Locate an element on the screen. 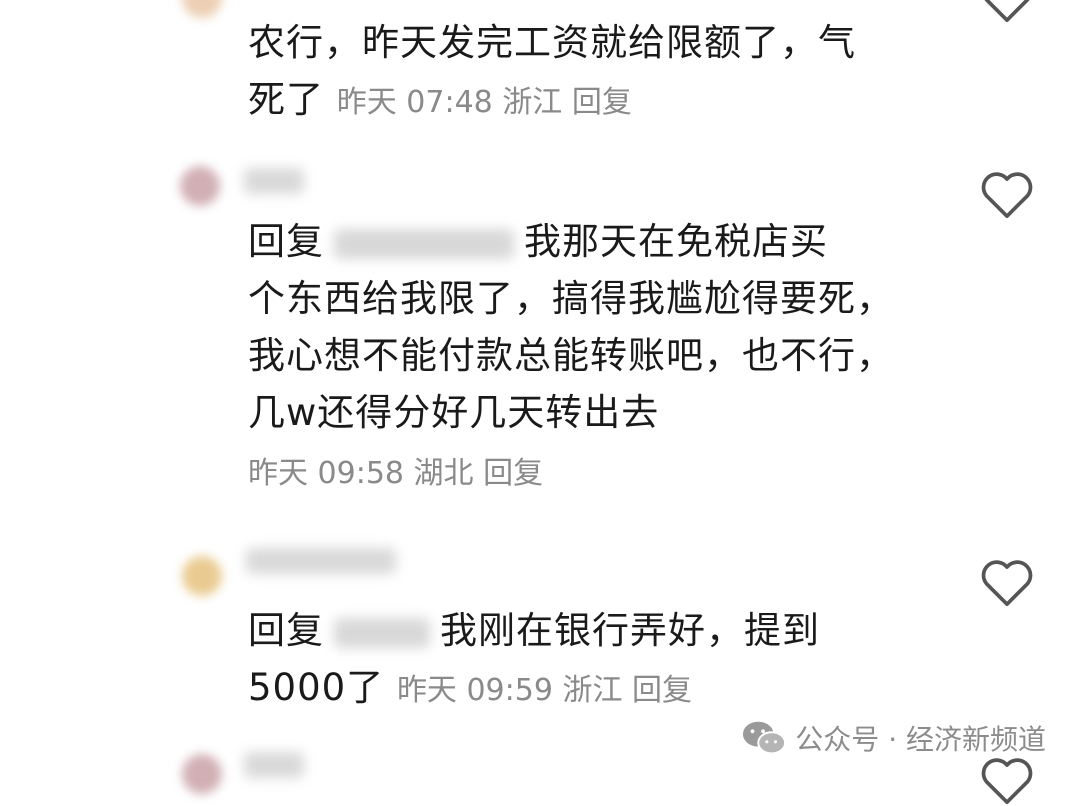  comment-line: 我心想不能付款总能转账吧，也不行， is located at coordinates (571, 355).